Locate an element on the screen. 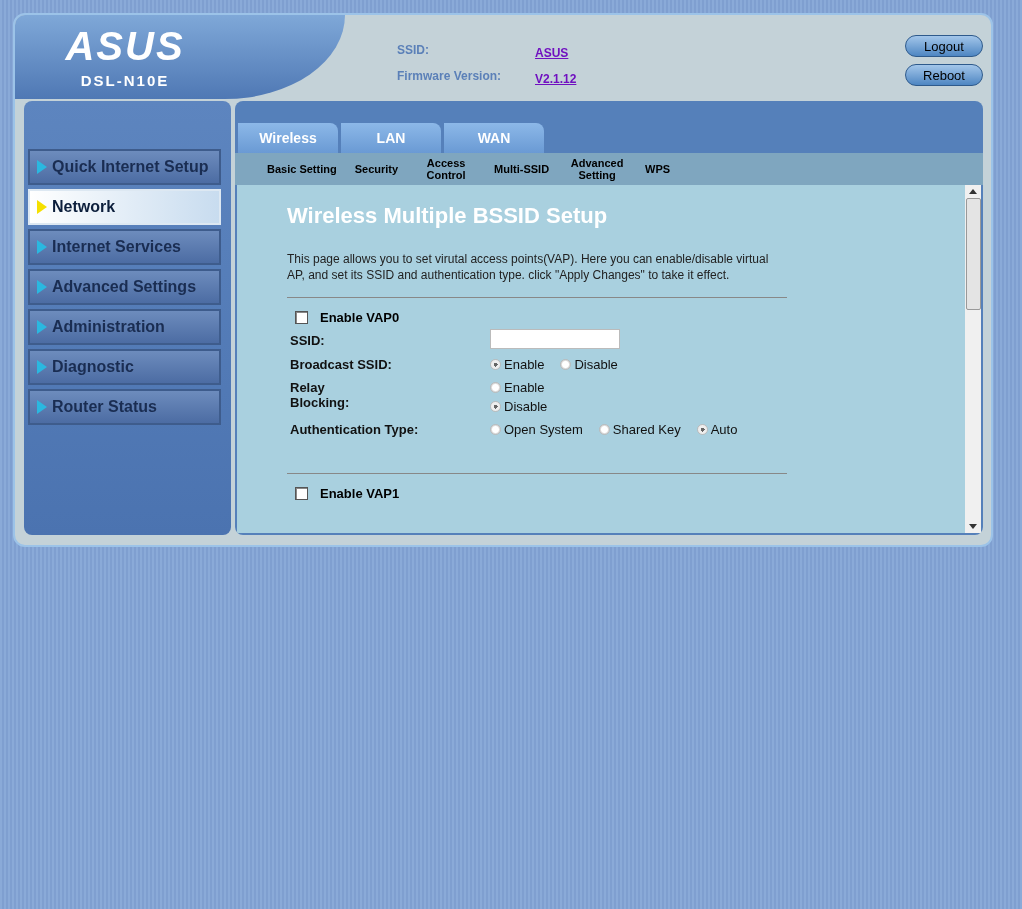  subtab: Basic Setting is located at coordinates (302, 169).